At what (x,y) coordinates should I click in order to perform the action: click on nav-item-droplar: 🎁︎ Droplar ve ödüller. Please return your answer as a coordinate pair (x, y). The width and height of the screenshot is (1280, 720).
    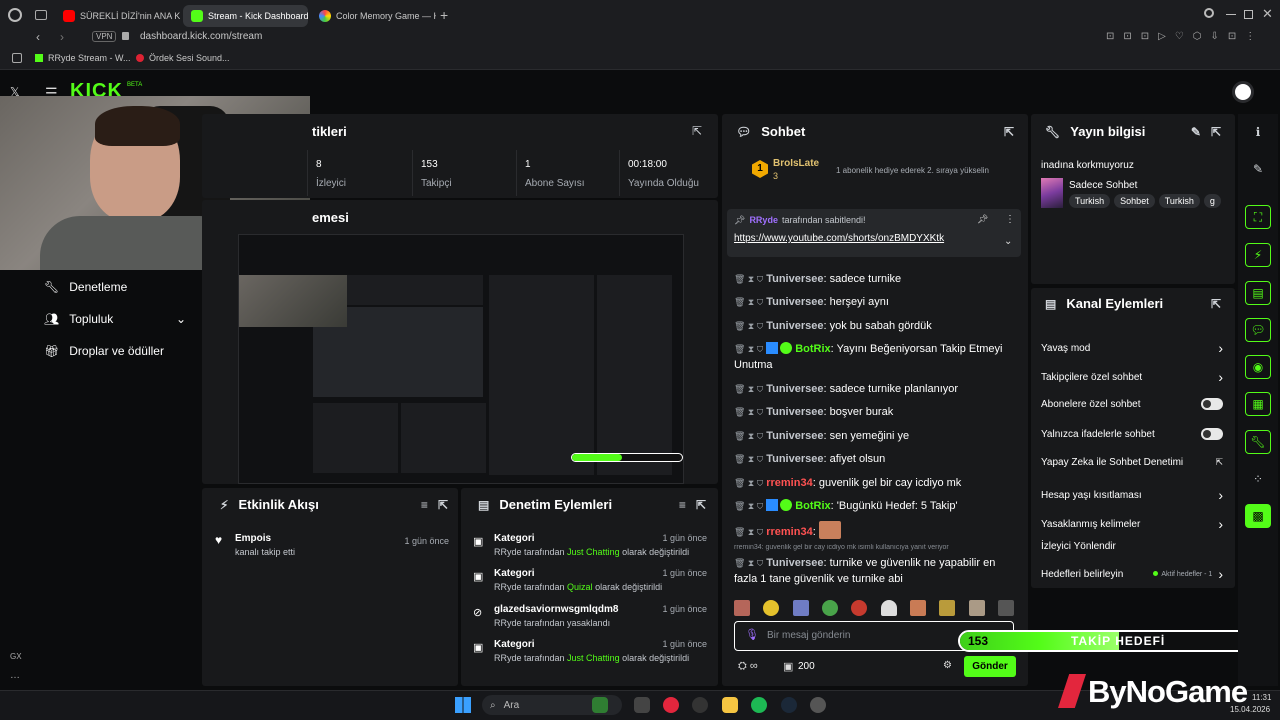
    Looking at the image, I should click on (104, 351).